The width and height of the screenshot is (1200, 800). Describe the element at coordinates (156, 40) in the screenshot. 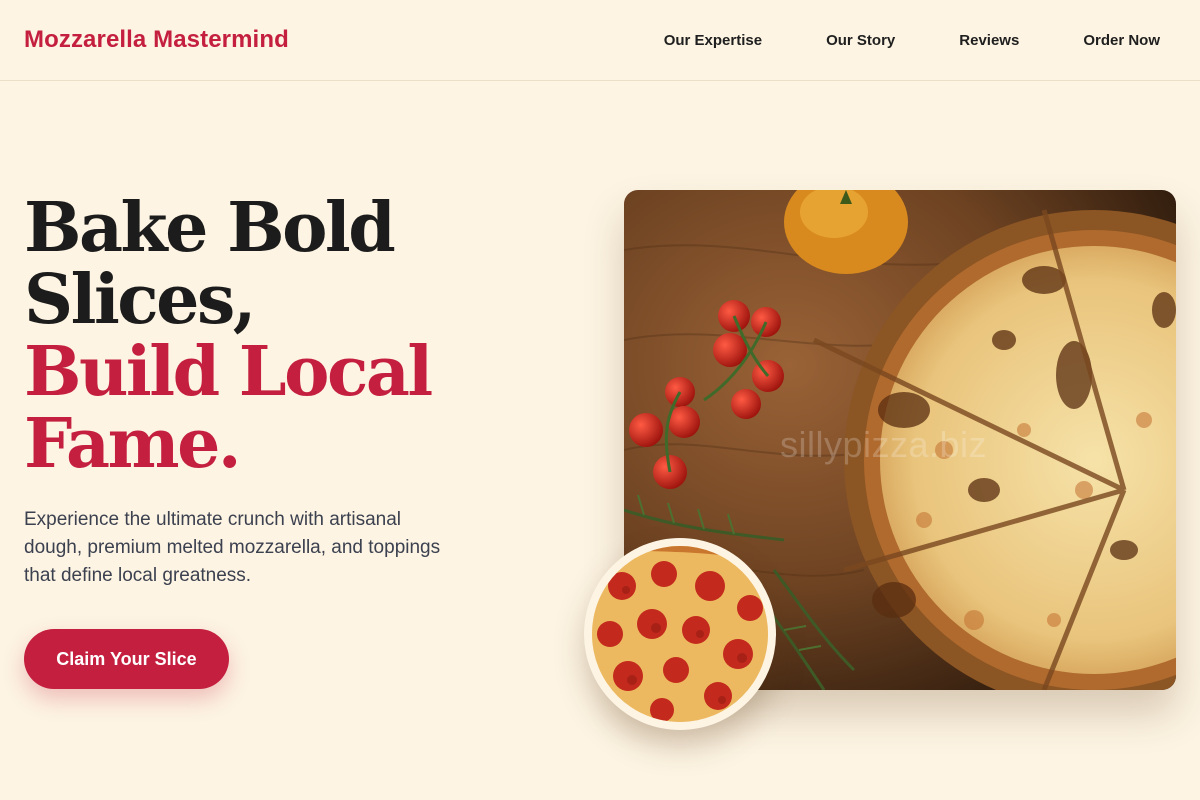

I see `brand-logo: Mozzarella Mastermind` at that location.